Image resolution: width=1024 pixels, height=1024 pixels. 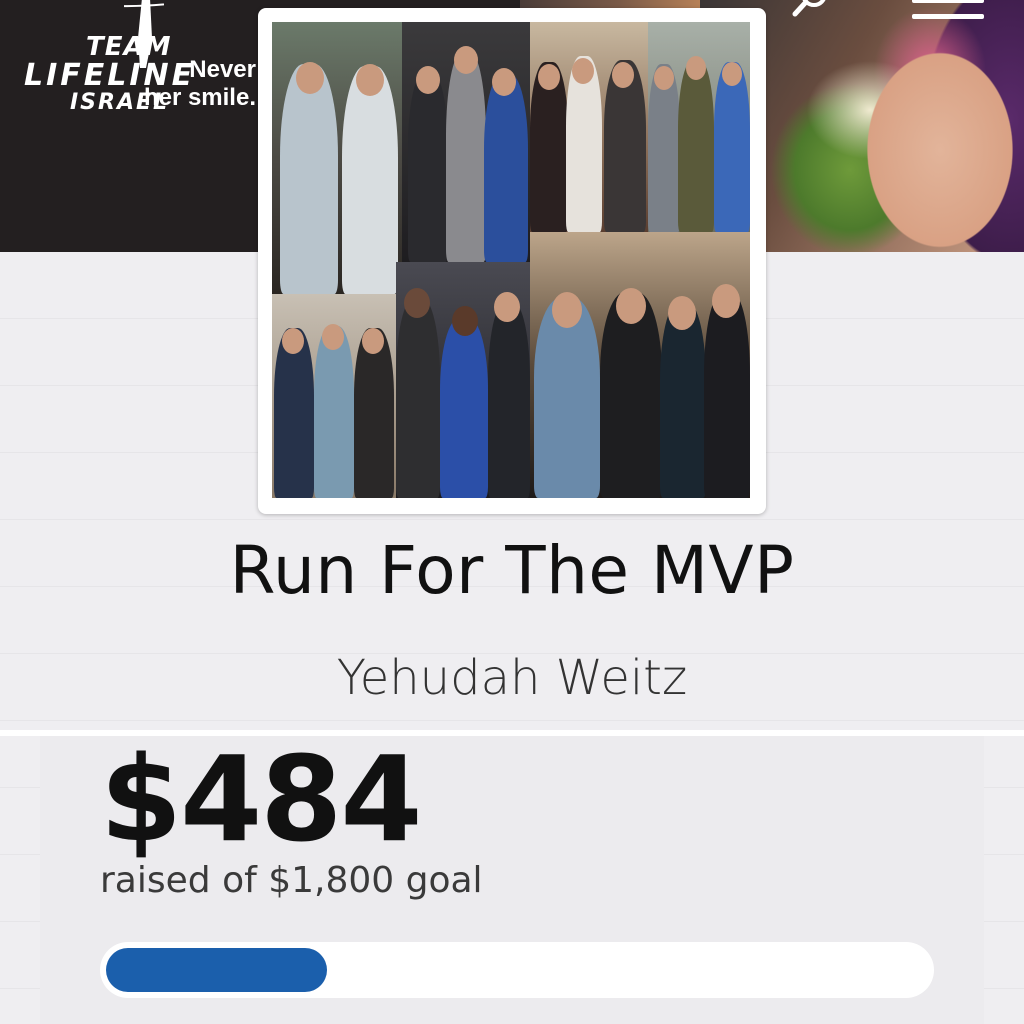 What do you see at coordinates (810, 12) in the screenshot?
I see `search-icon` at bounding box center [810, 12].